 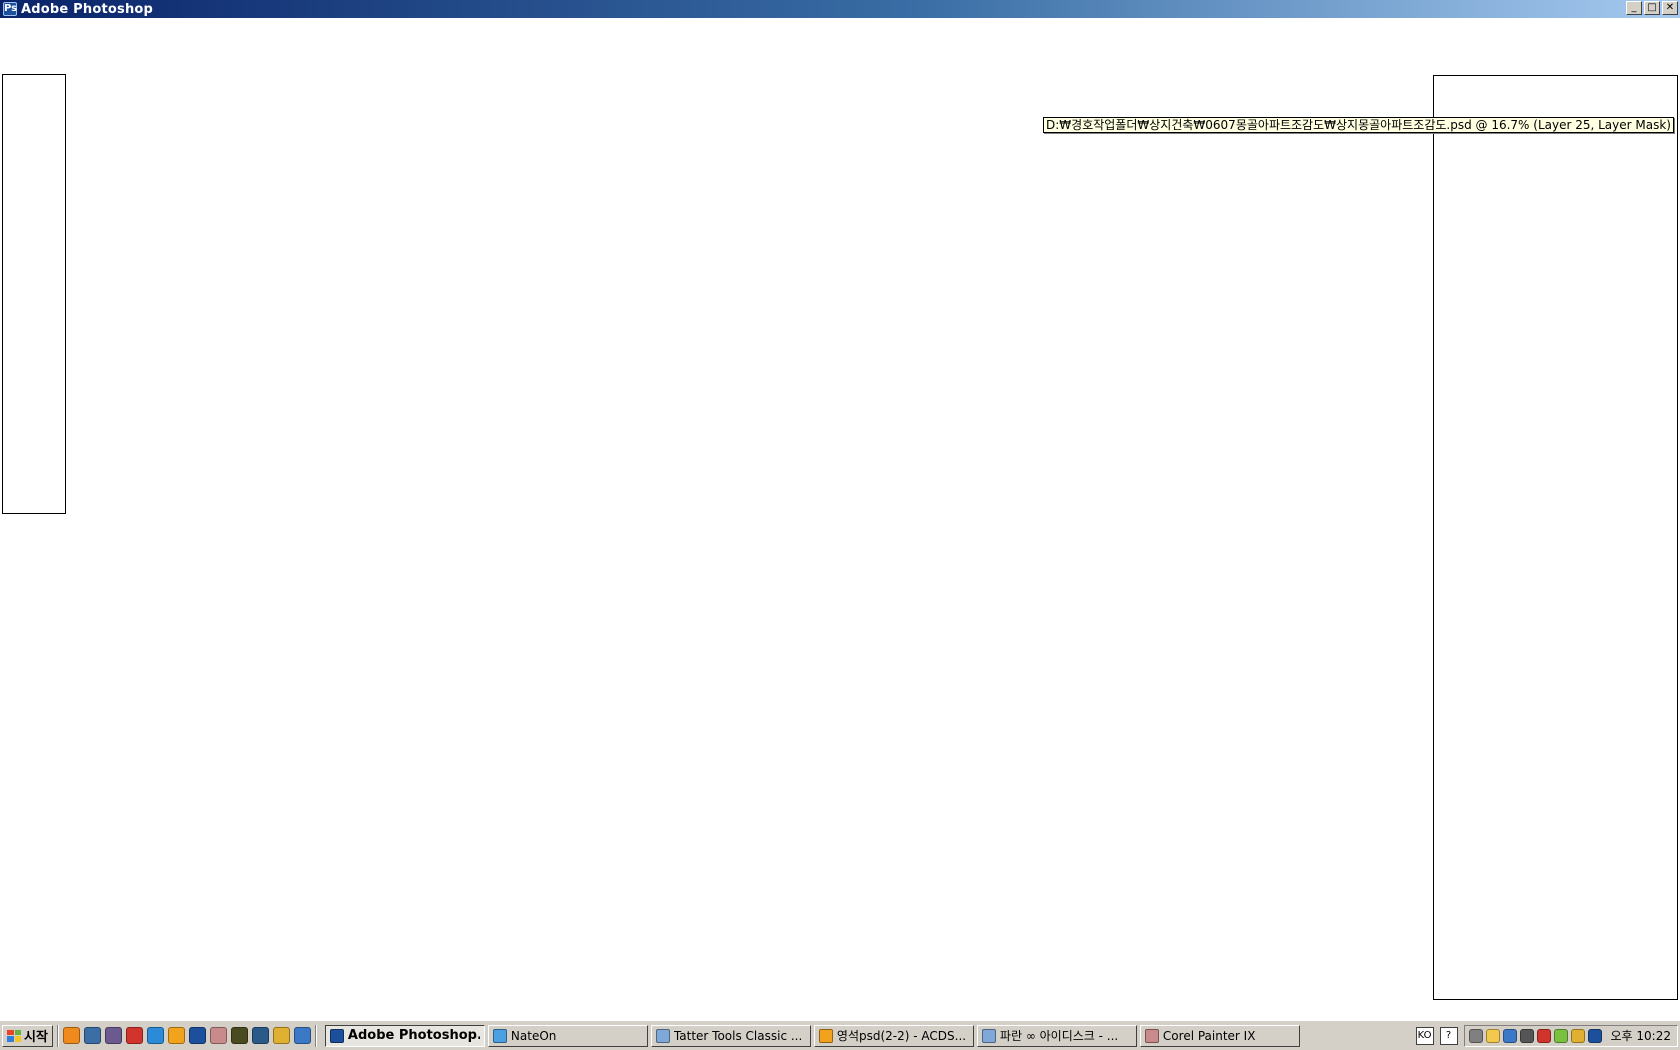 I want to click on firefox-icon, so click(x=71, y=1035).